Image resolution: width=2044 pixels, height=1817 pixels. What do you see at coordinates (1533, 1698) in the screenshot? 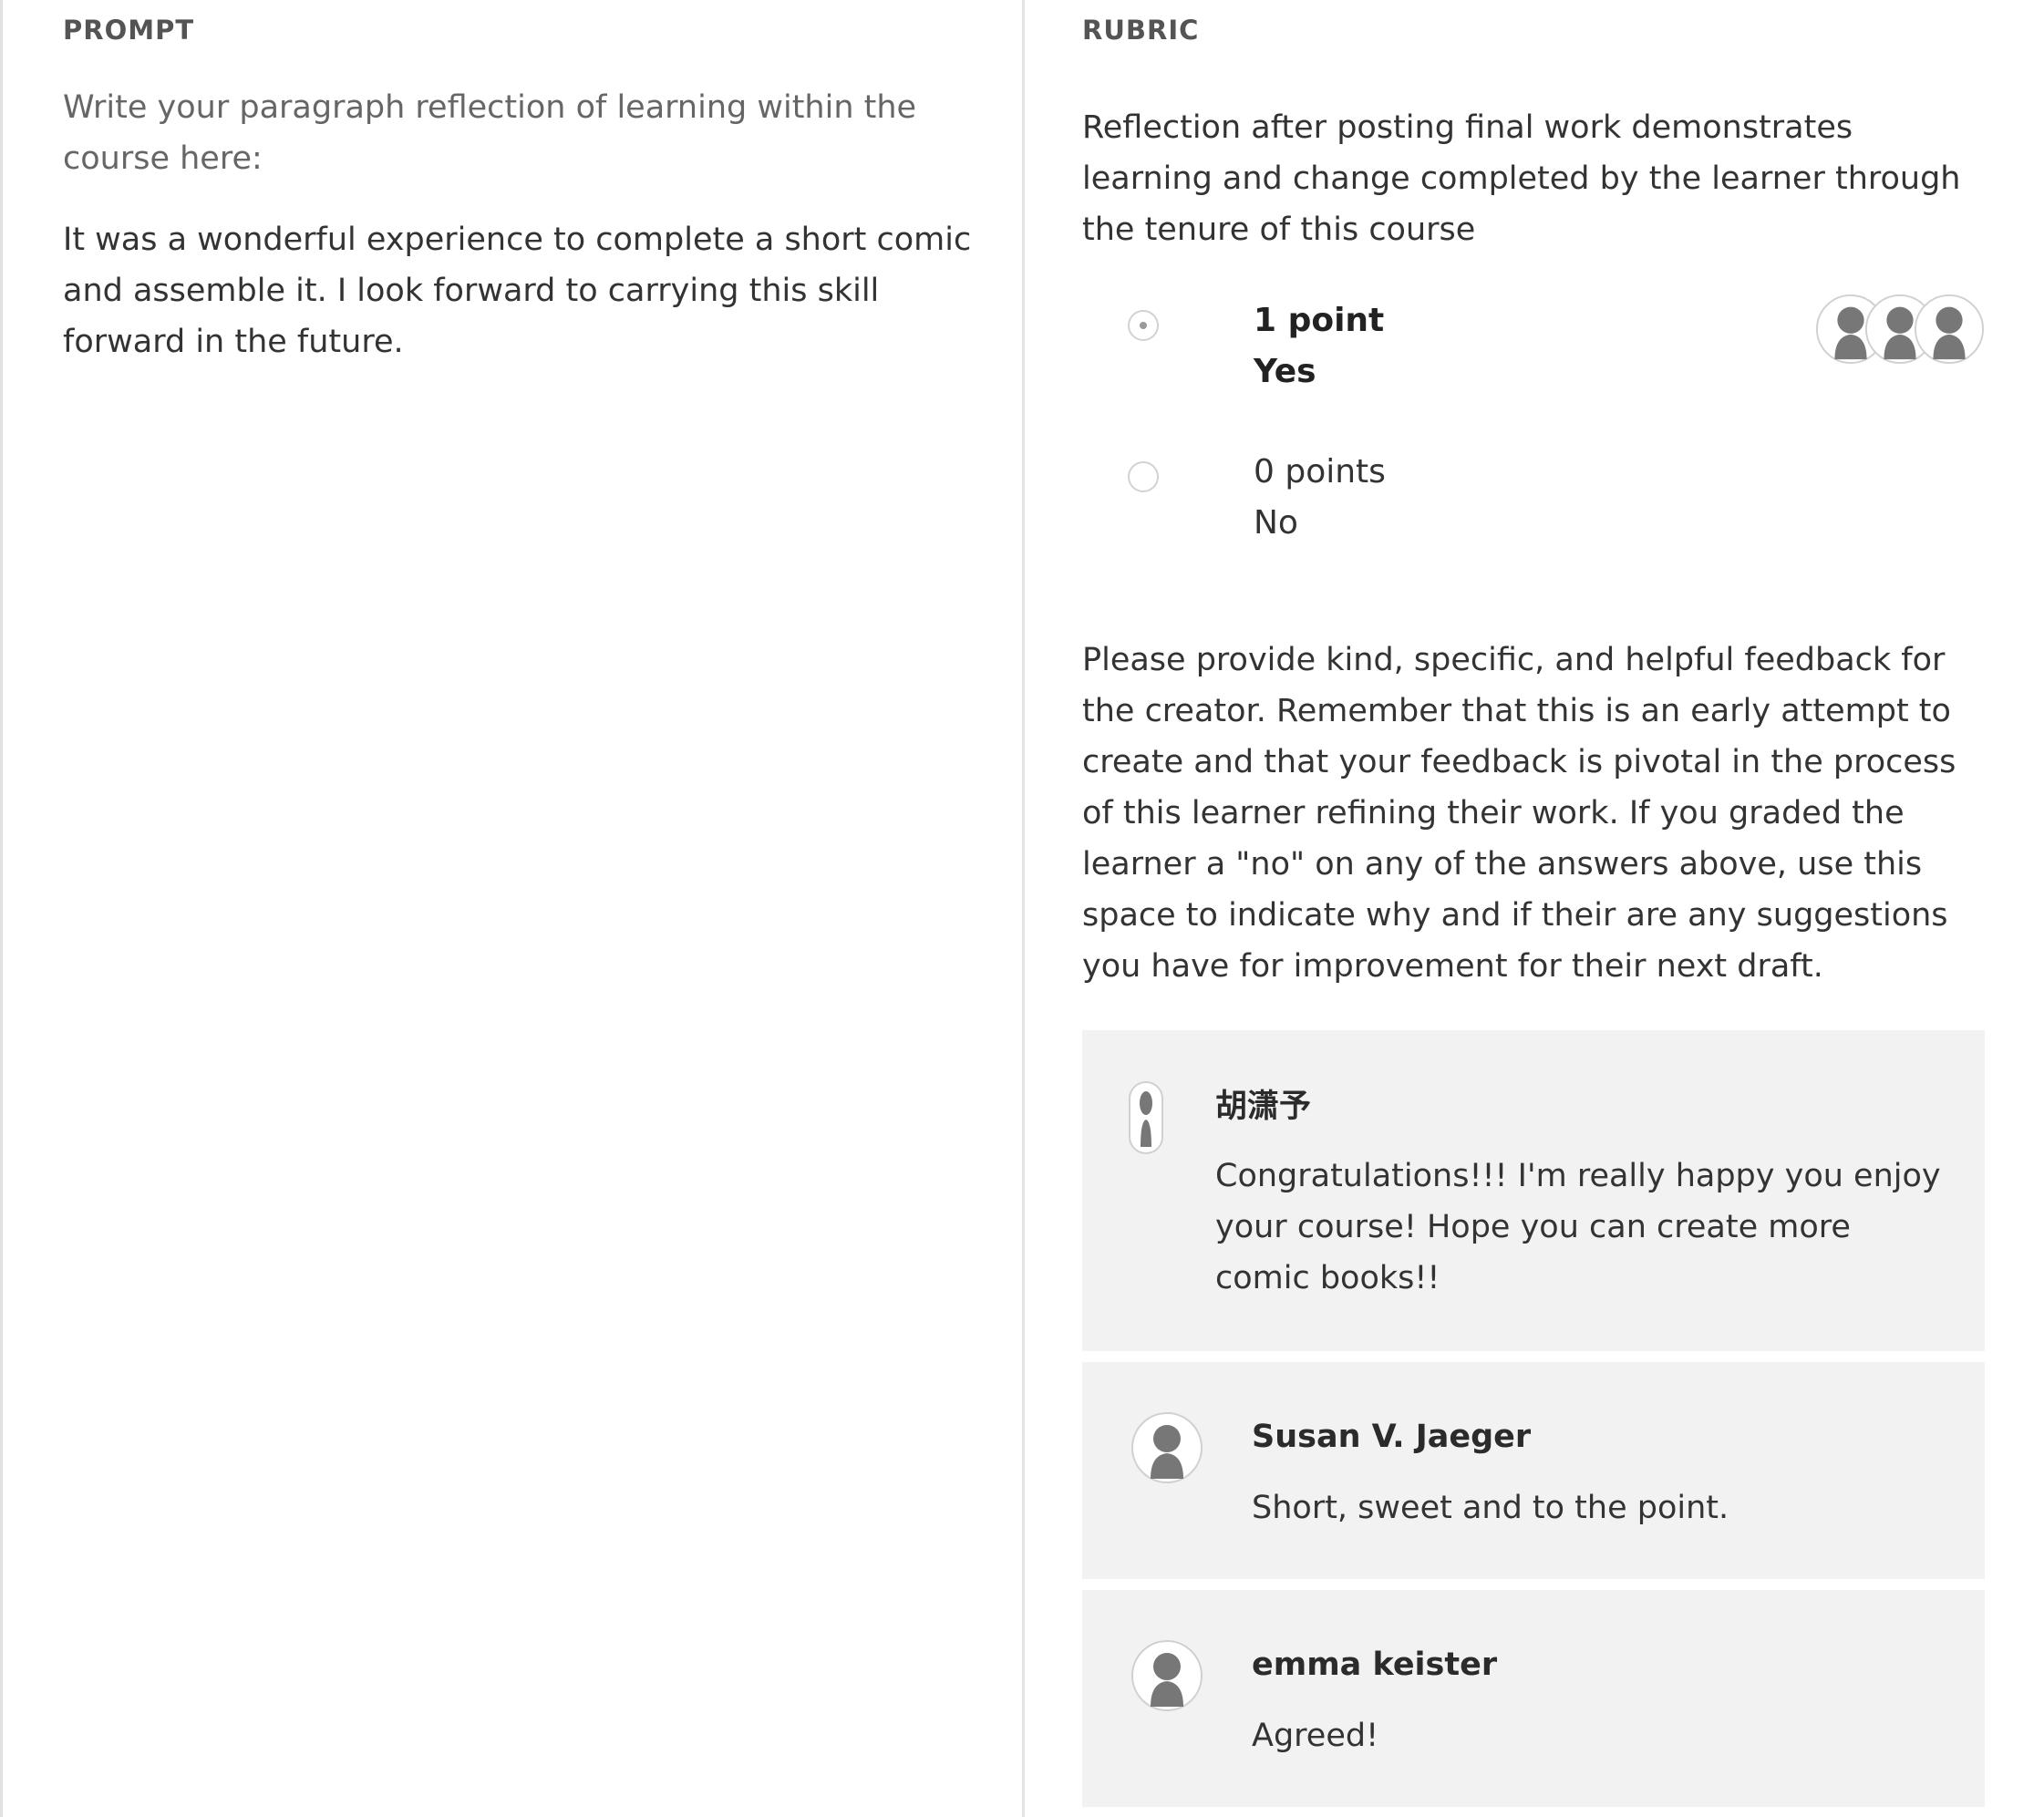
I see `feedback-comment: emma keister Agreed!` at bounding box center [1533, 1698].